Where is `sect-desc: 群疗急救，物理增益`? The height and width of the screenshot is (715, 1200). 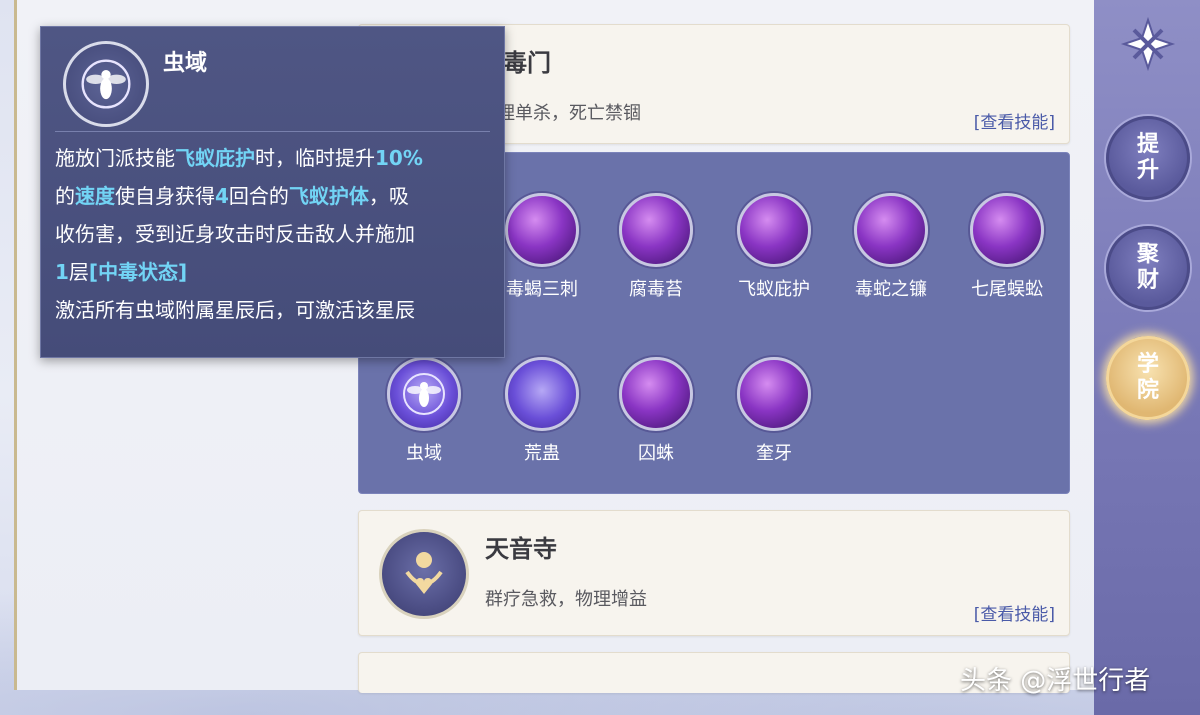 sect-desc: 群疗急救，物理增益 is located at coordinates (566, 599).